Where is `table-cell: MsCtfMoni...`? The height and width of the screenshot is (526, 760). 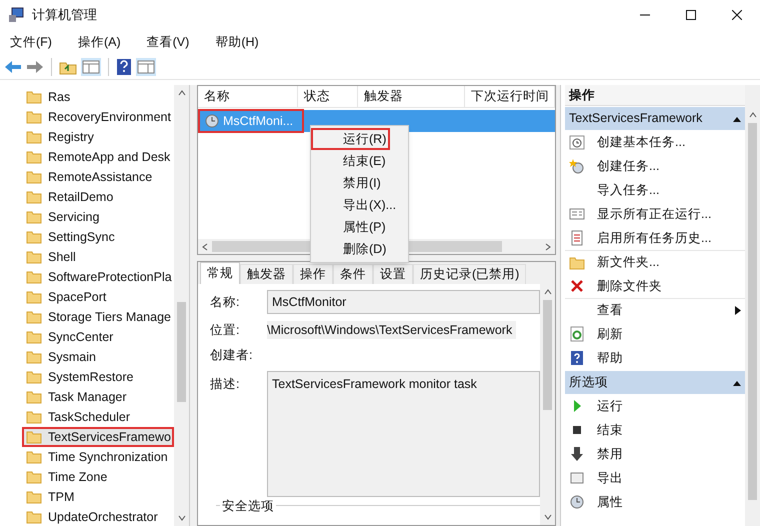 table-cell: MsCtfMoni... is located at coordinates (251, 121).